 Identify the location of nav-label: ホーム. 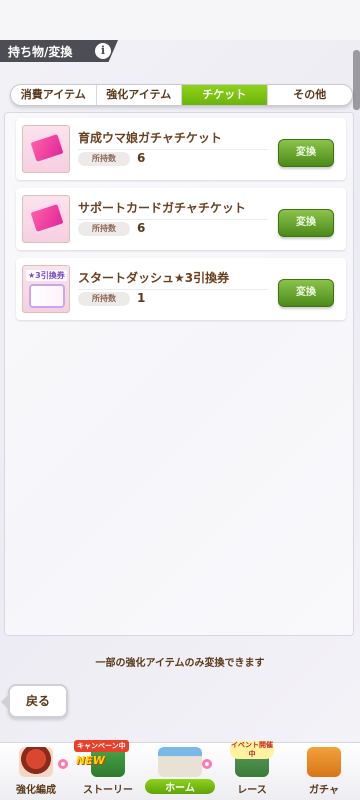
(180, 786).